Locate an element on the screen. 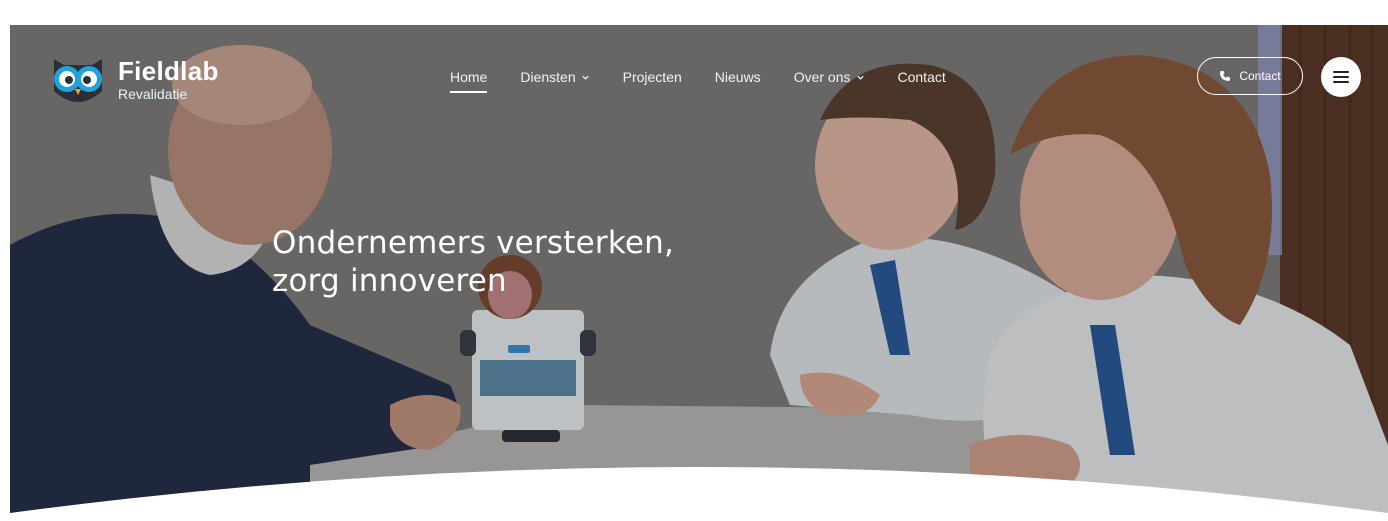  nav-diensten-label: Diensten is located at coordinates (548, 77).